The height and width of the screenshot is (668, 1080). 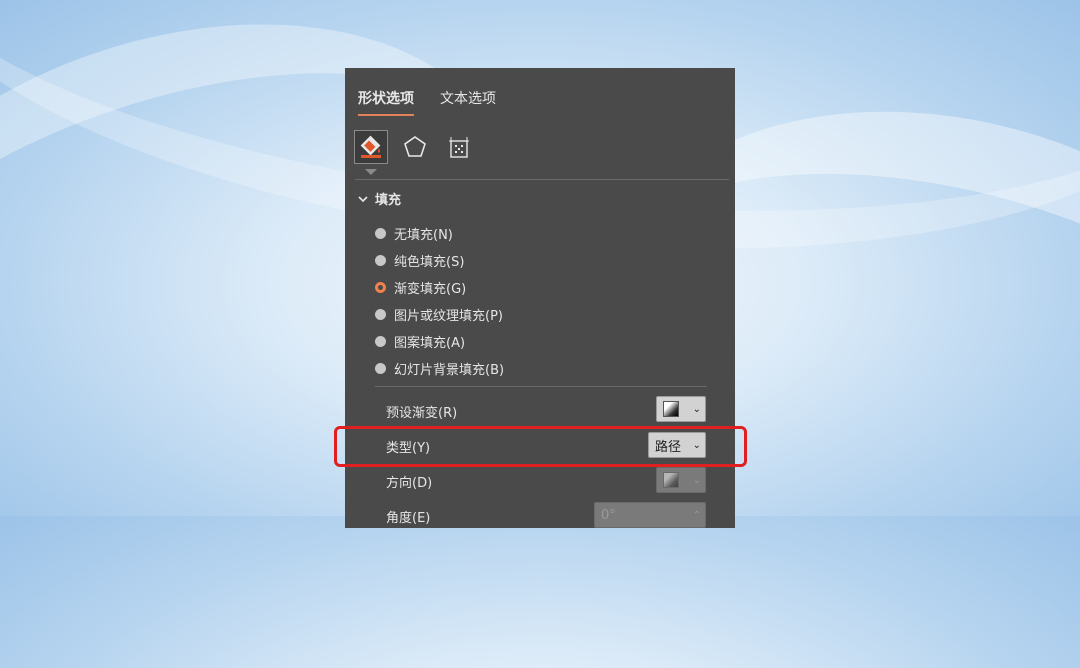 I want to click on fill-line-icon, so click(x=370, y=146).